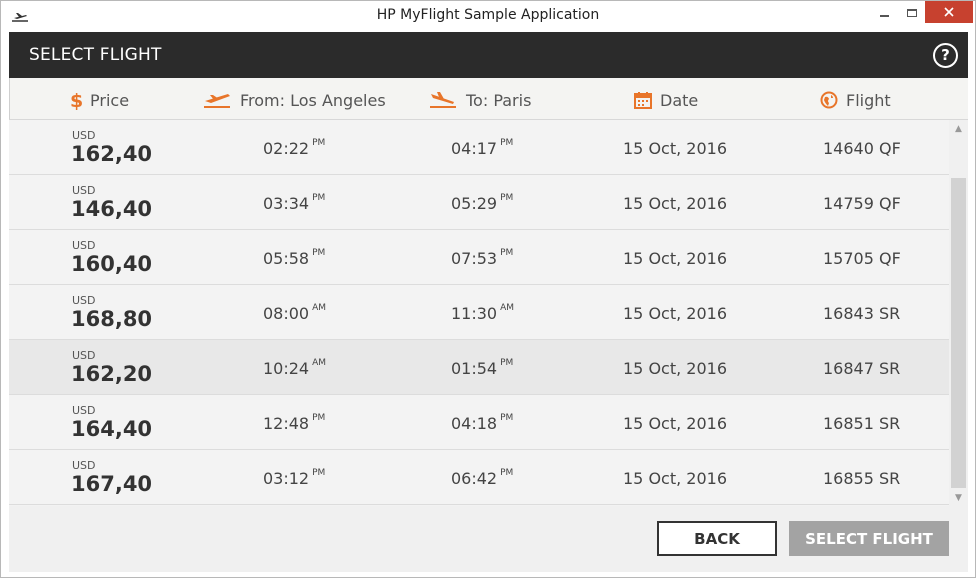 The width and height of the screenshot is (976, 578). I want to click on column-header-price: $ Price, so click(99, 100).